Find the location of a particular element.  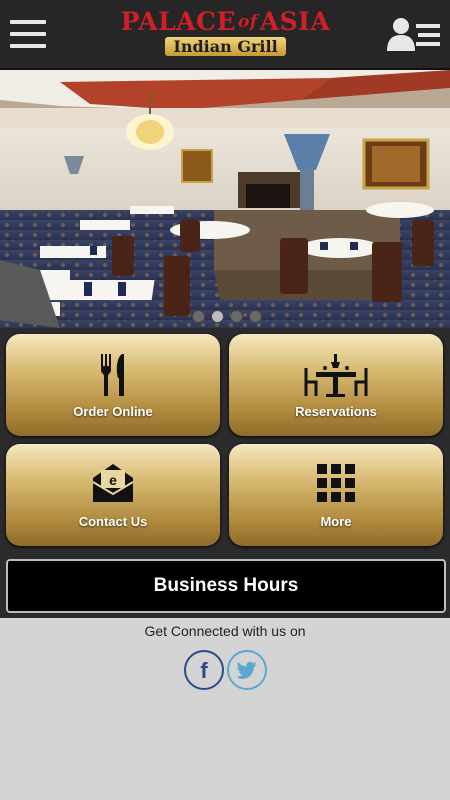

hamburger-menu-icon is located at coordinates (28, 34).